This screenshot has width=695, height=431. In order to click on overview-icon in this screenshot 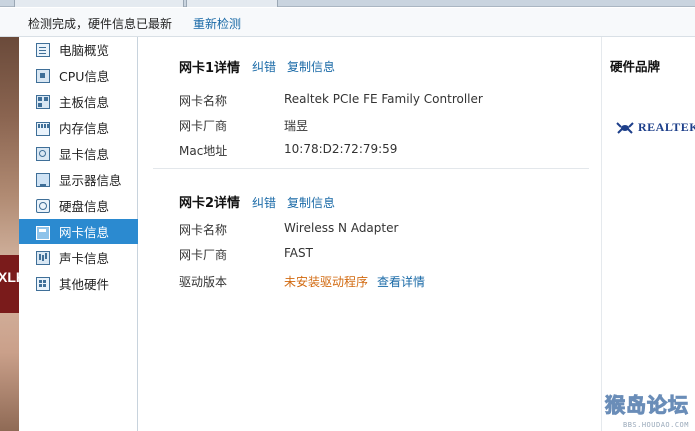, I will do `click(43, 49)`.